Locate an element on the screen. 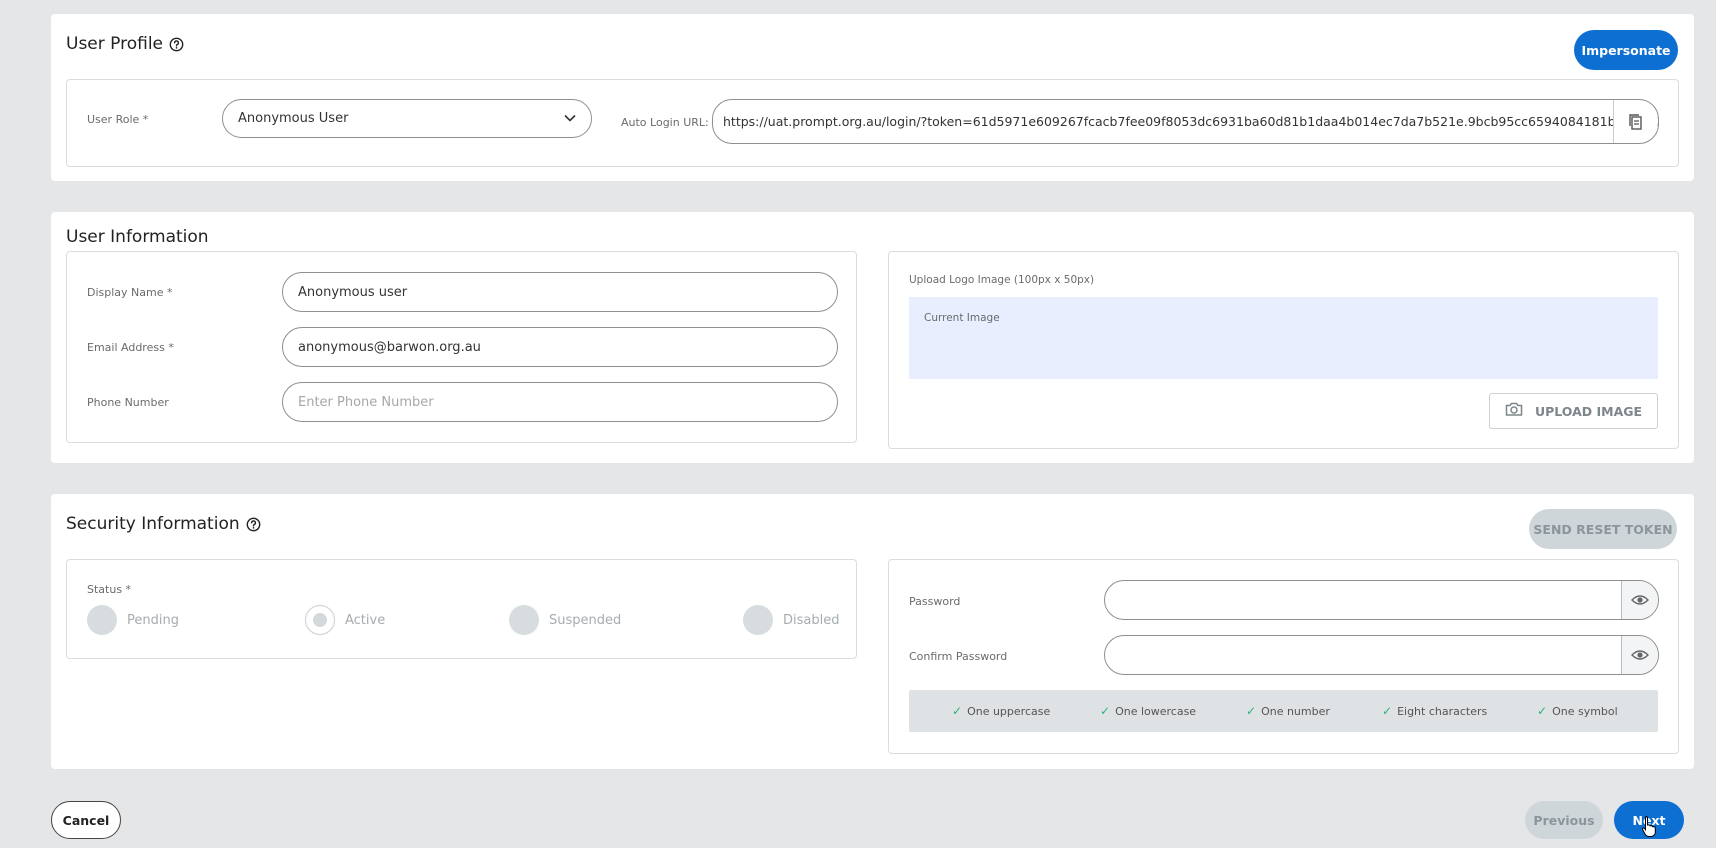 The image size is (1716, 848). status-option-label: Suspended is located at coordinates (585, 620).